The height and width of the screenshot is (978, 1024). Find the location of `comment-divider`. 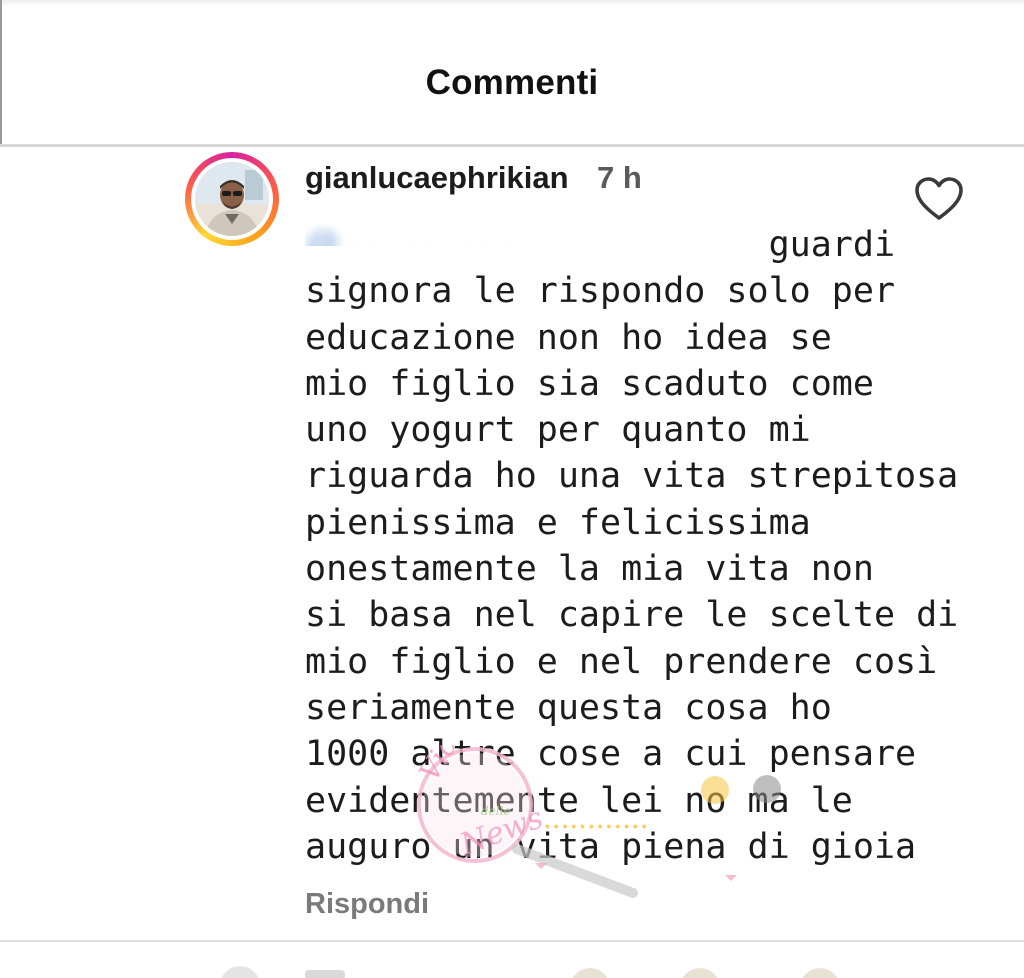

comment-divider is located at coordinates (512, 941).